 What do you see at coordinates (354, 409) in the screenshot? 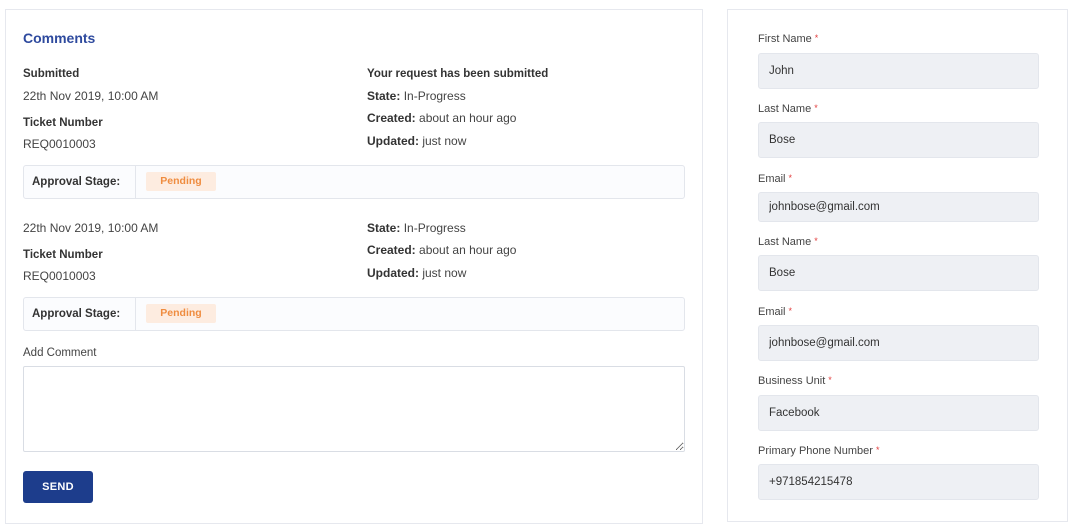
I see `add-comment-textarea` at bounding box center [354, 409].